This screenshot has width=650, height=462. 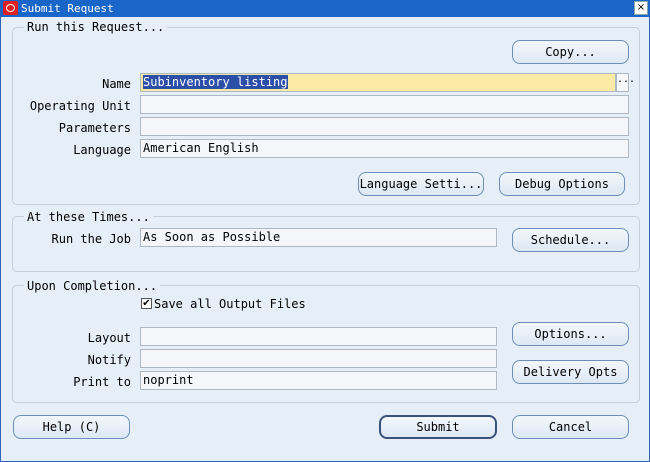 What do you see at coordinates (562, 184) in the screenshot?
I see `debug-options-button: Debug Options` at bounding box center [562, 184].